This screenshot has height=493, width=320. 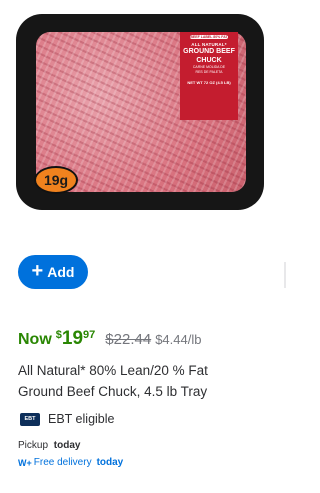 What do you see at coordinates (209, 60) in the screenshot?
I see `package-name-2: CHUCK` at bounding box center [209, 60].